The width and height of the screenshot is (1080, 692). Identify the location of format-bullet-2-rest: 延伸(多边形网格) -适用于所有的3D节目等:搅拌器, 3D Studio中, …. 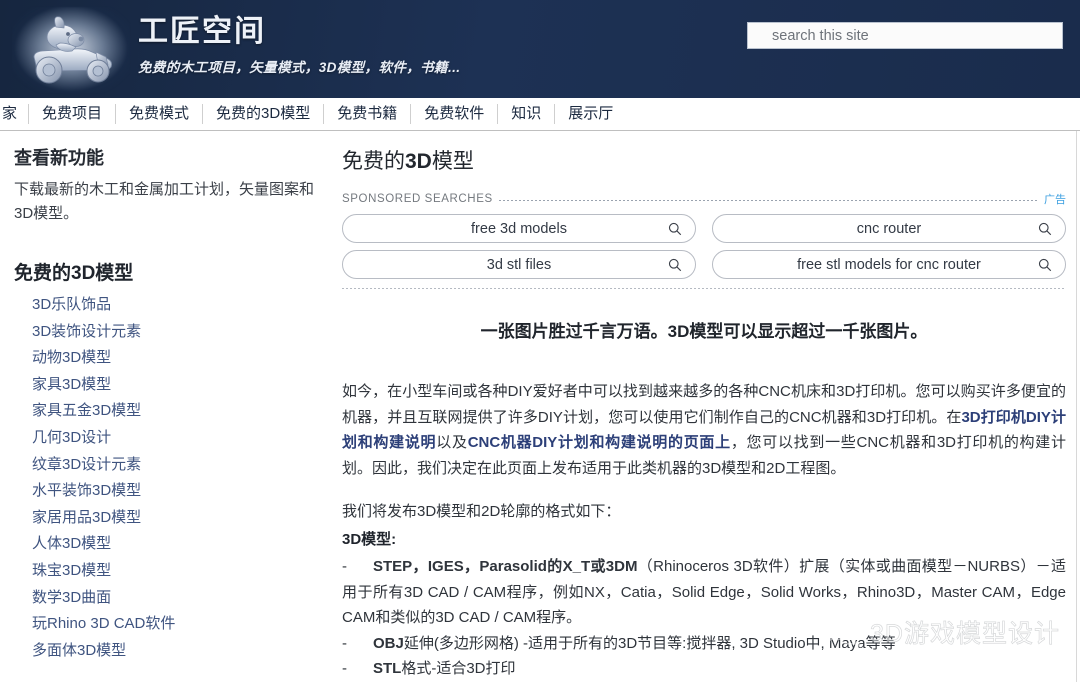
(649, 643).